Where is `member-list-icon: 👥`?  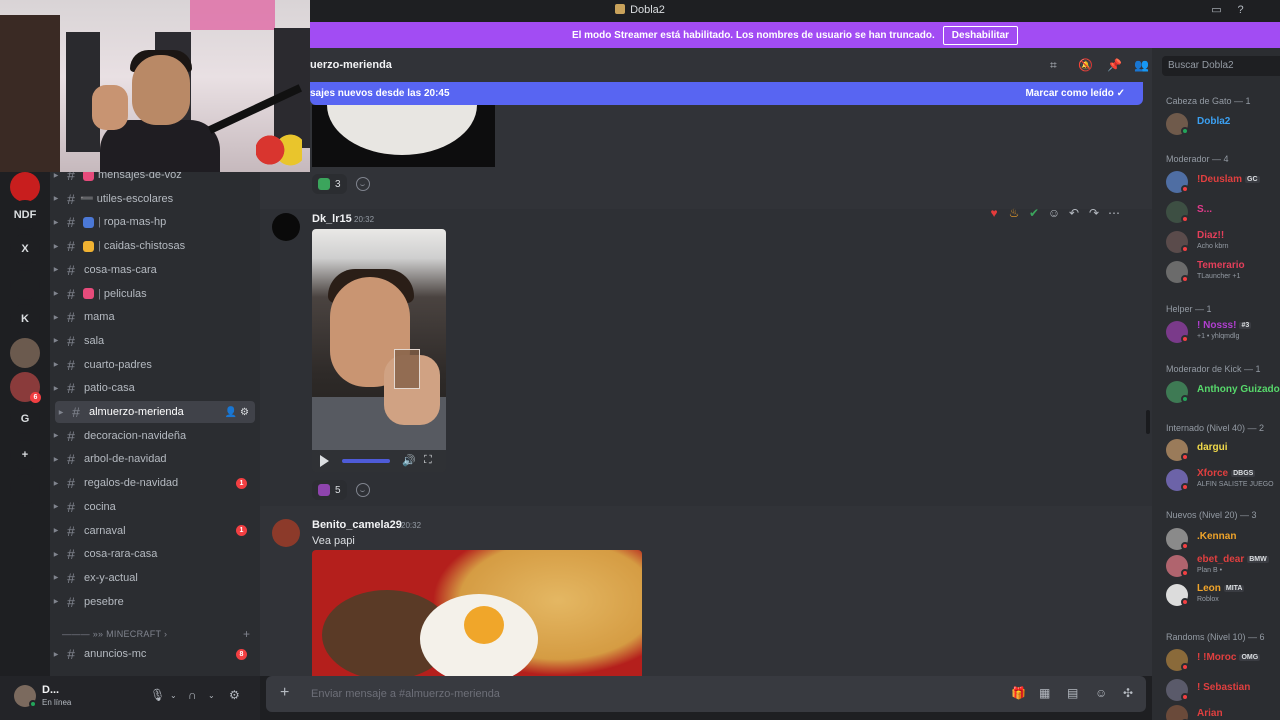
member-list-icon: 👥 is located at coordinates (1141, 65).